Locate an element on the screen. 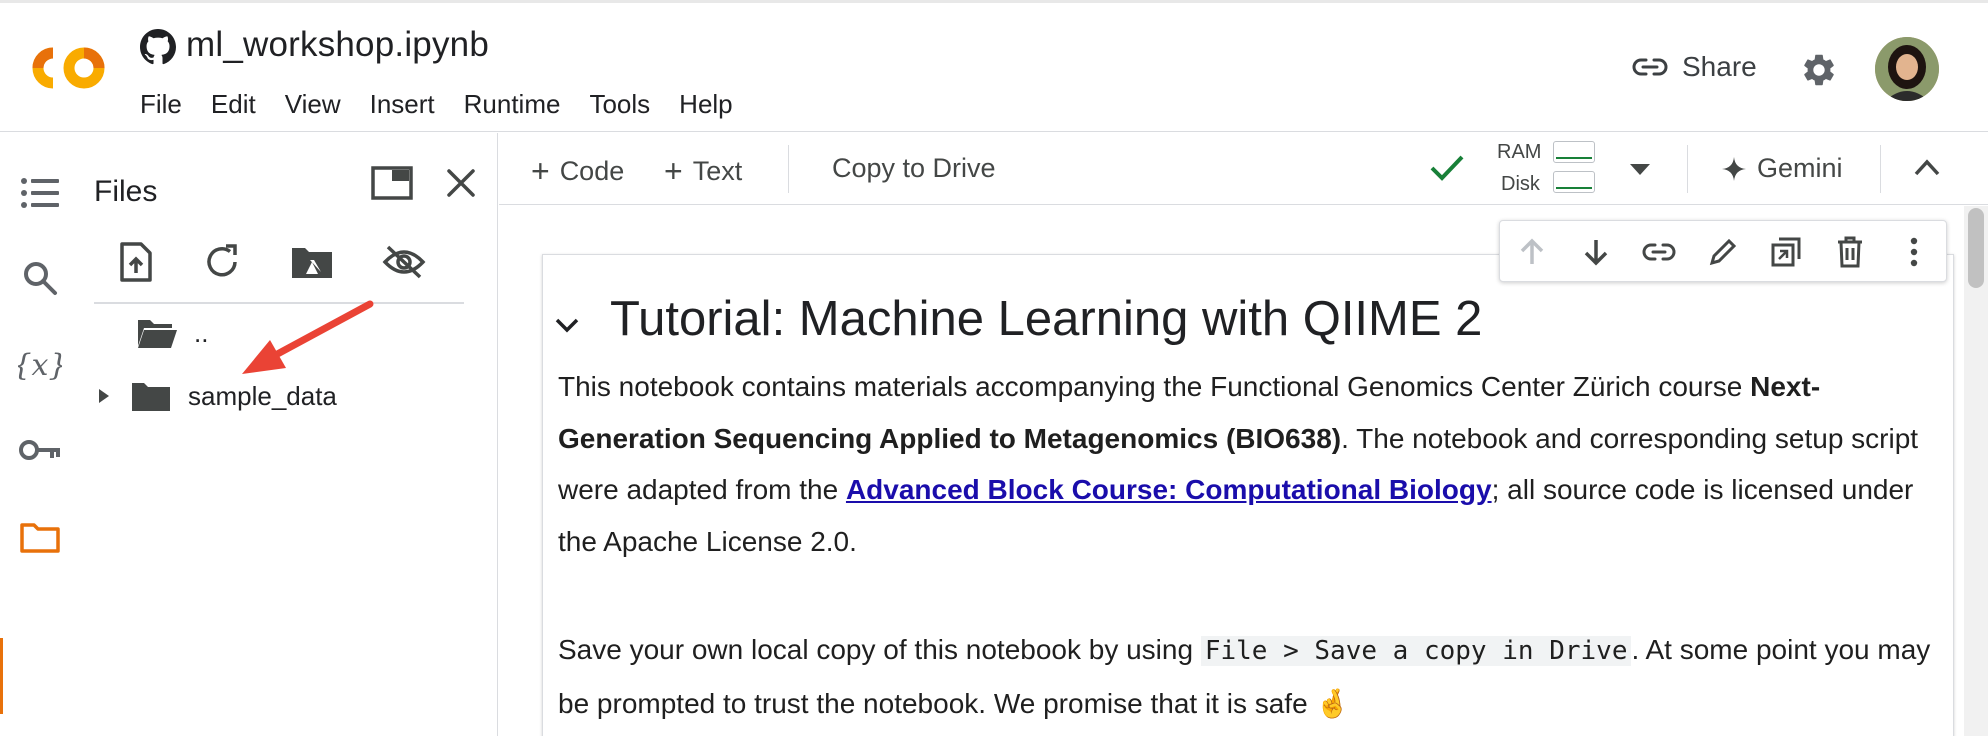 This screenshot has height=736, width=1988. file-item-parent: .. is located at coordinates (172, 333).